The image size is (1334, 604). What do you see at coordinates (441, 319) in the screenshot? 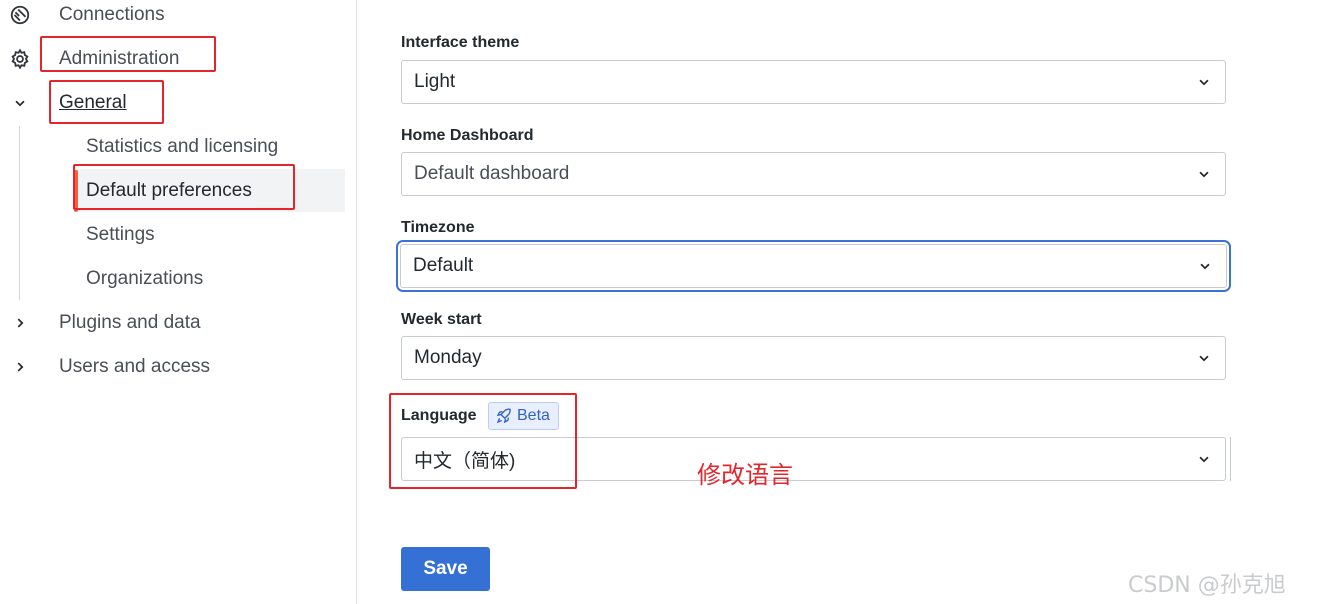
I see `week-start-label: Week start` at bounding box center [441, 319].